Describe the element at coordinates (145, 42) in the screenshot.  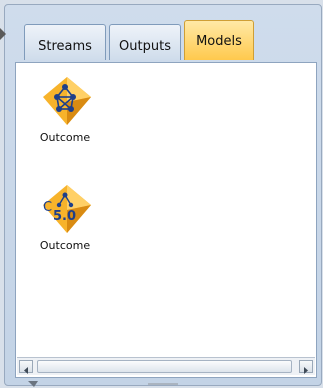
I see `tab-outputs: Outputs` at that location.